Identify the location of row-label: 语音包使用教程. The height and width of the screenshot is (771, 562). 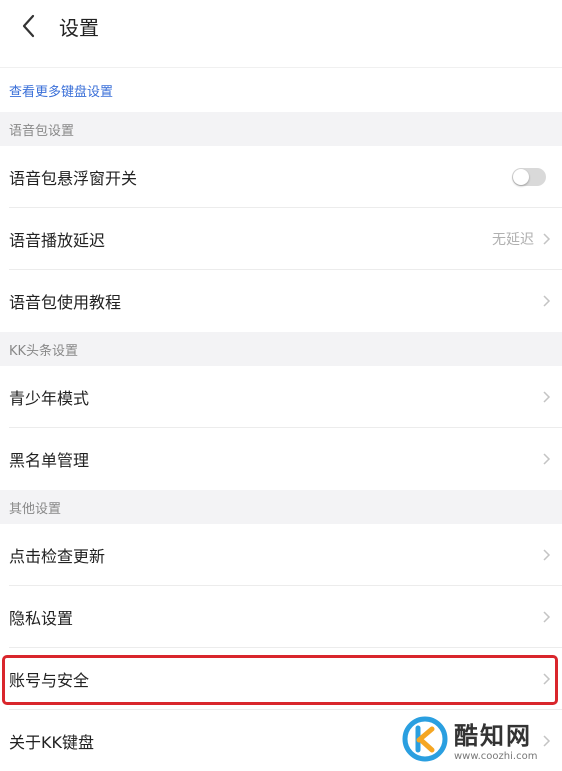
(65, 302).